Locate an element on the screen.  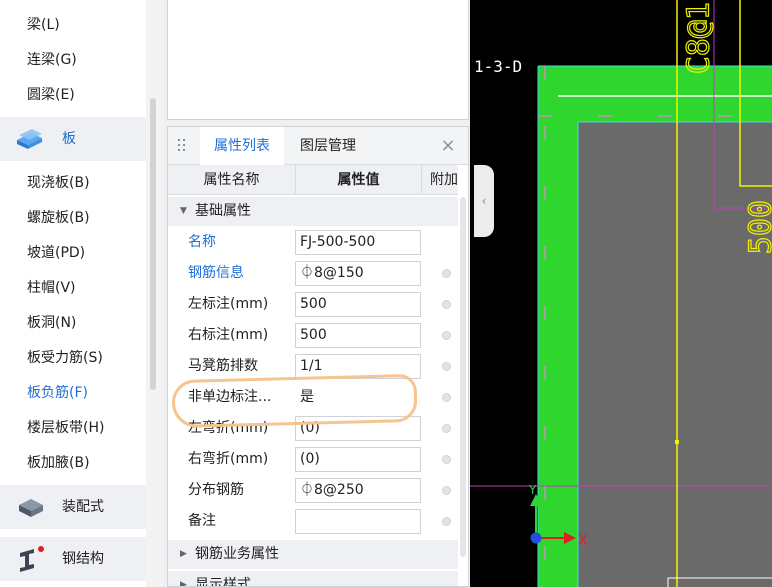
property-scrollbar-thumb is located at coordinates (463, 377).